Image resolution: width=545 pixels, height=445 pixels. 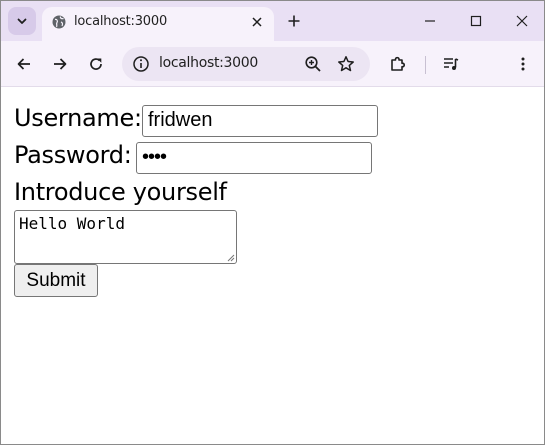 I want to click on extensions-button, so click(x=398, y=64).